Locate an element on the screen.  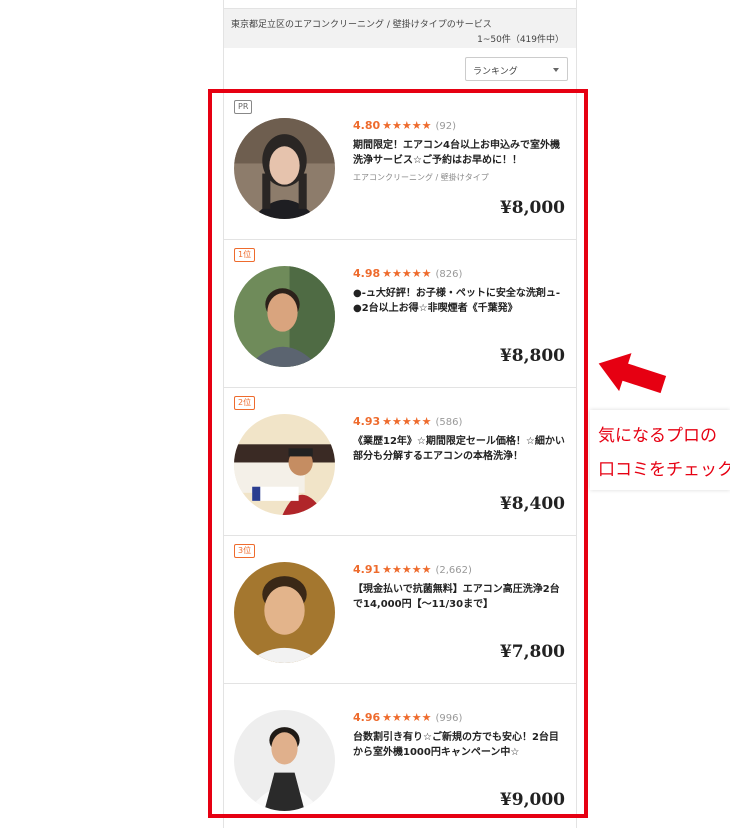
annotation-line-2: 口コミをチェック is located at coordinates (664, 470).